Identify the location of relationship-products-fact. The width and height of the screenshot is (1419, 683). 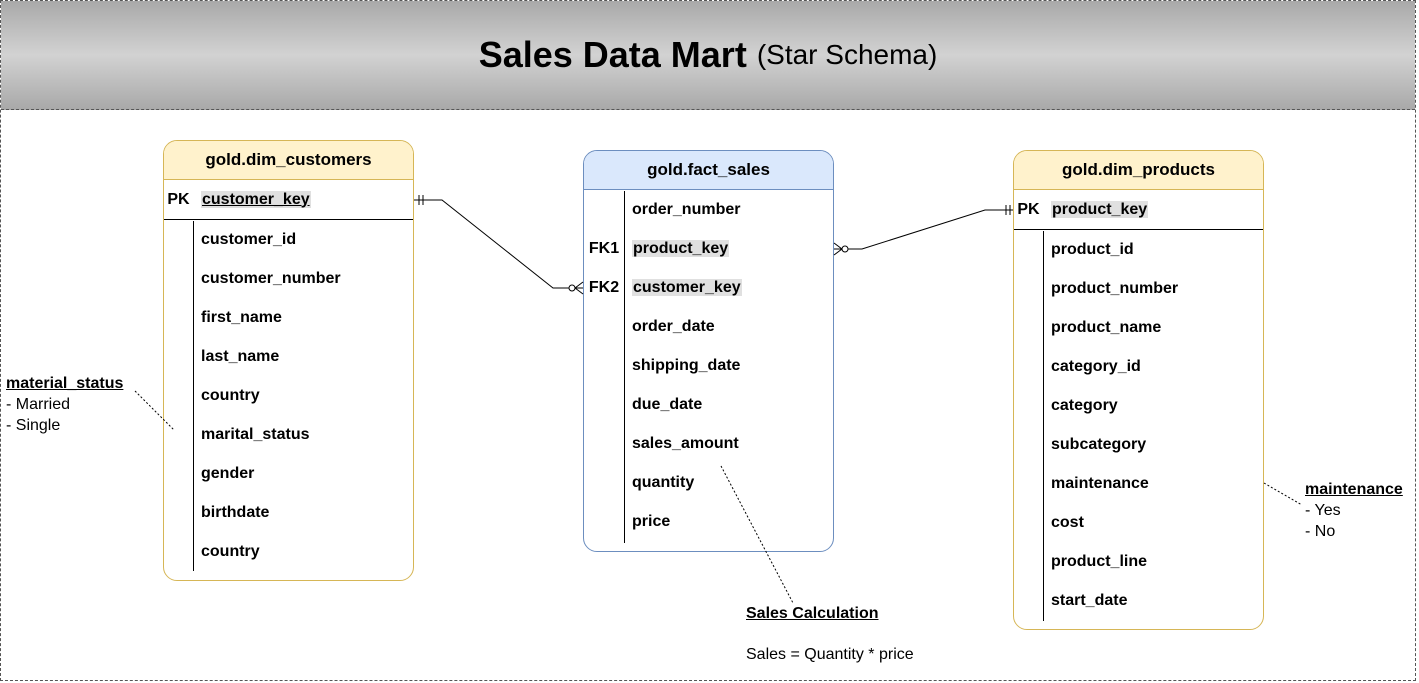
(923, 230).